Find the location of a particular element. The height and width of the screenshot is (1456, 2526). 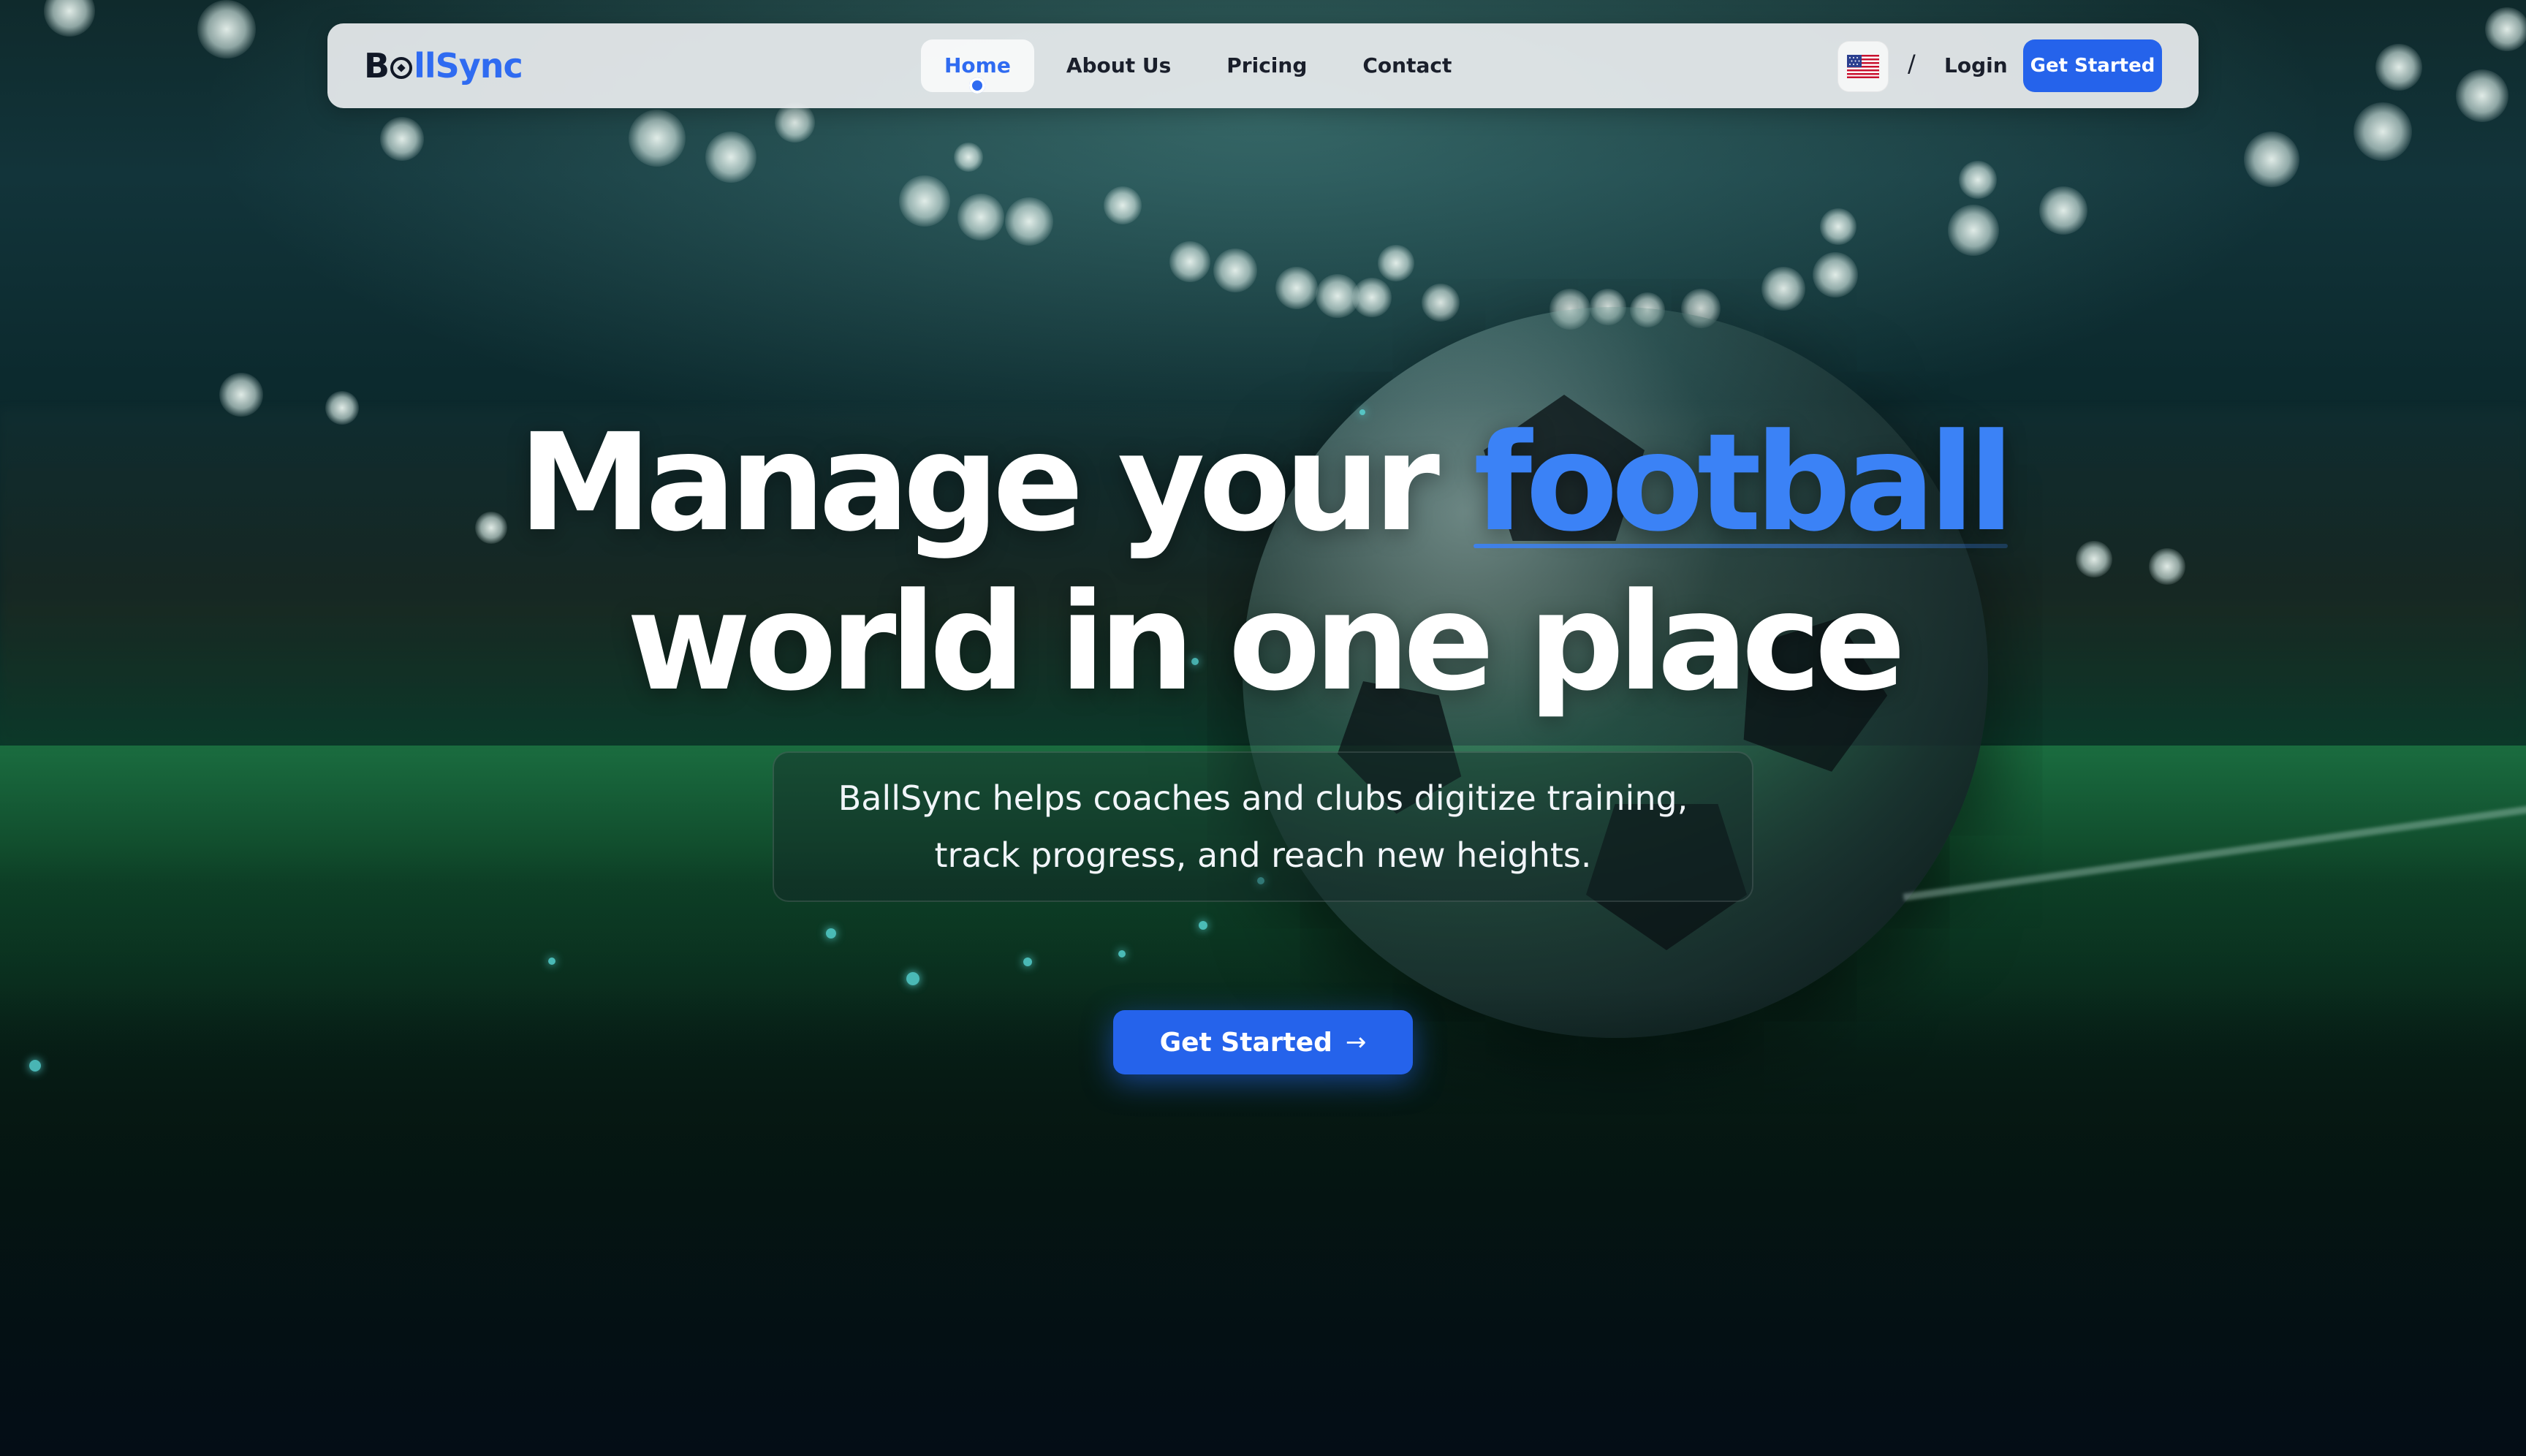

nav-link-label: Pricing is located at coordinates (1267, 65).